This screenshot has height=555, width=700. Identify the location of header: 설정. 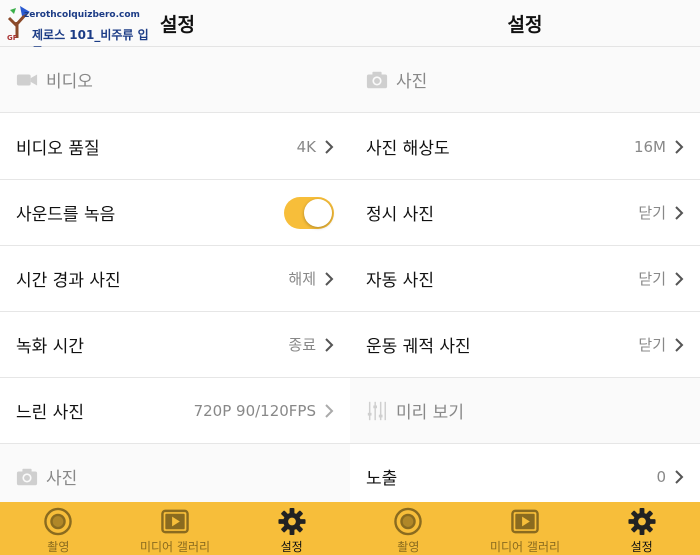
(525, 23).